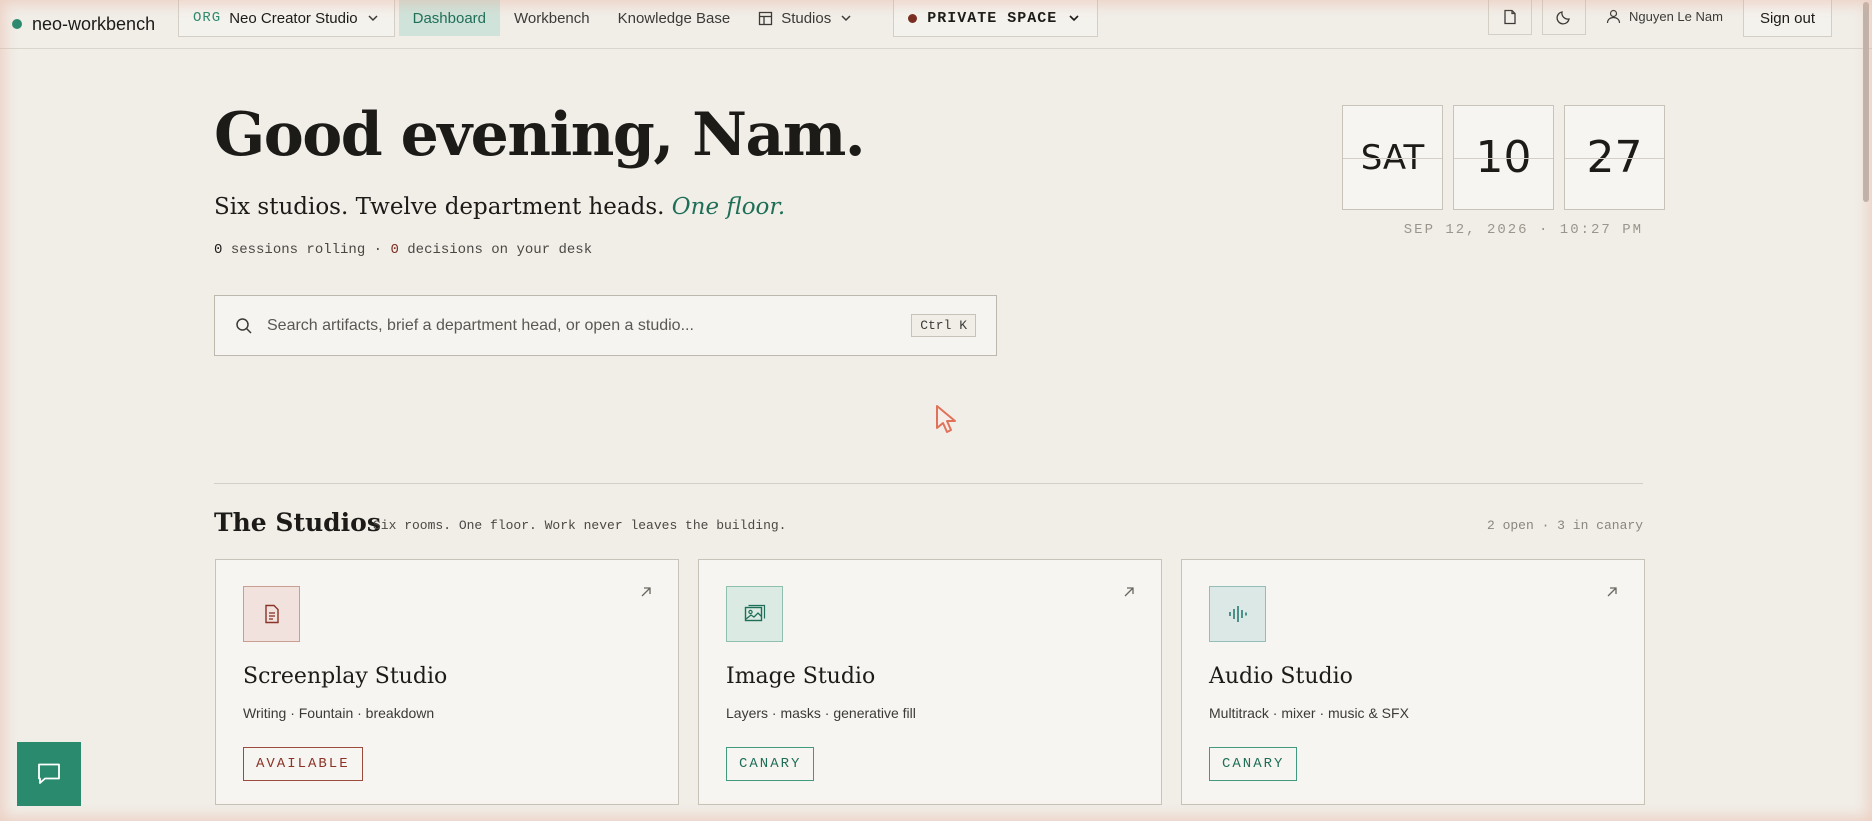 Image resolution: width=1872 pixels, height=821 pixels. What do you see at coordinates (207, 18) in the screenshot?
I see `org-tag: ORG` at bounding box center [207, 18].